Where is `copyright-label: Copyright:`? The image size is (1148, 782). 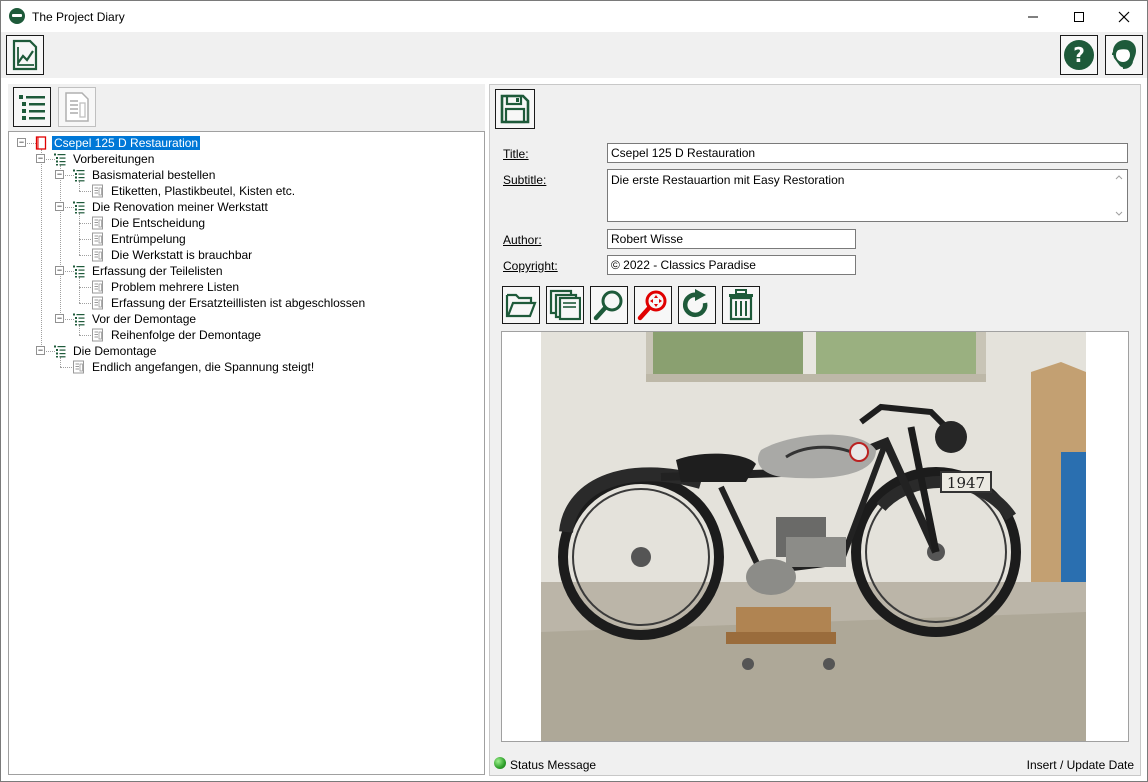
copyright-label: Copyright: is located at coordinates (530, 266).